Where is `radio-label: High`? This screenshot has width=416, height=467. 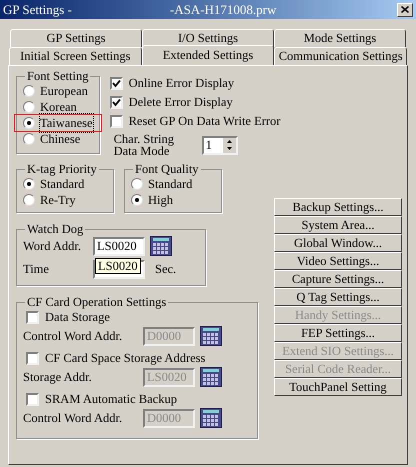 radio-label: High is located at coordinates (160, 200).